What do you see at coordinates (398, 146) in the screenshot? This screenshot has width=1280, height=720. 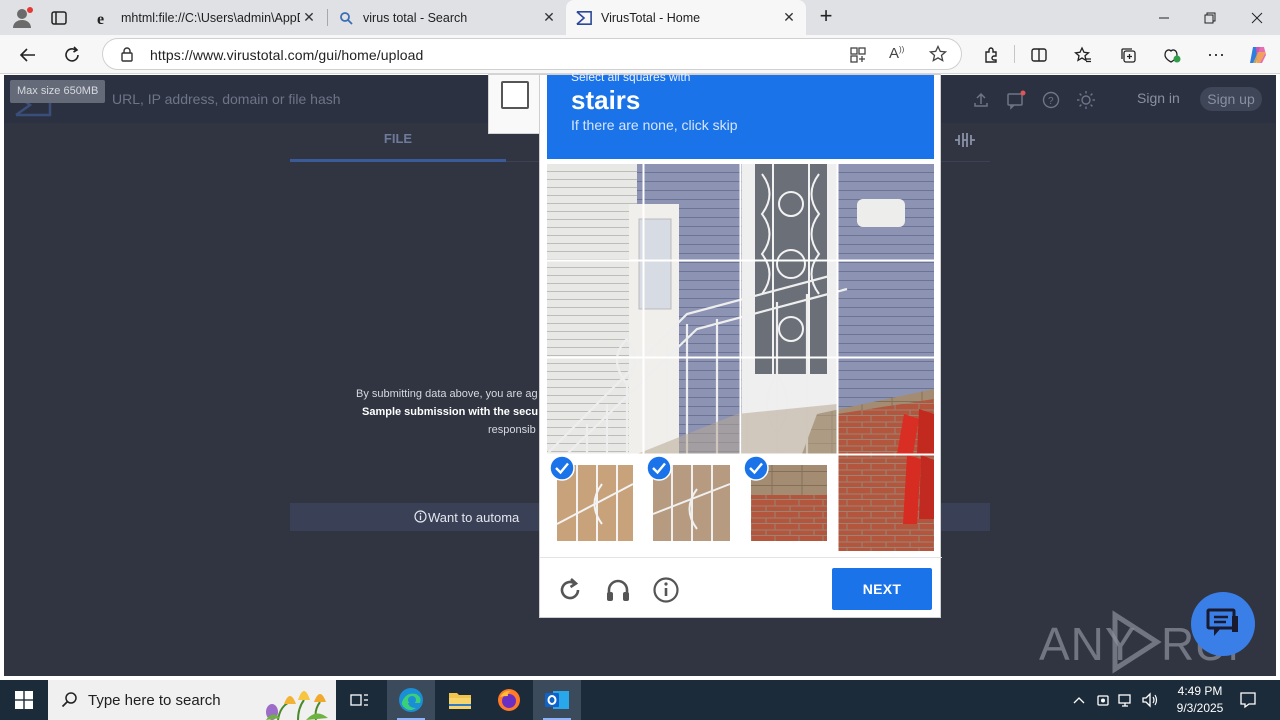 I see `tab-file: FILE` at bounding box center [398, 146].